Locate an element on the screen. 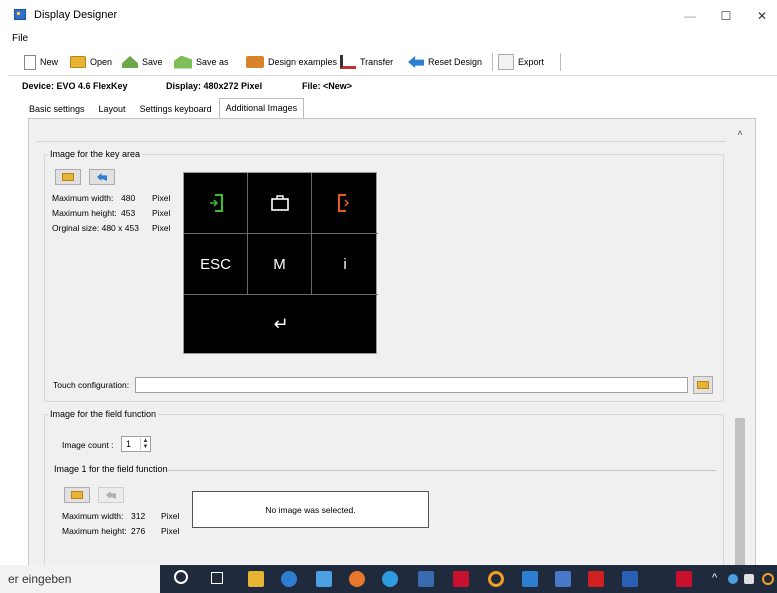 Image resolution: width=777 pixels, height=593 pixels. export-button-label: Export is located at coordinates (531, 62).